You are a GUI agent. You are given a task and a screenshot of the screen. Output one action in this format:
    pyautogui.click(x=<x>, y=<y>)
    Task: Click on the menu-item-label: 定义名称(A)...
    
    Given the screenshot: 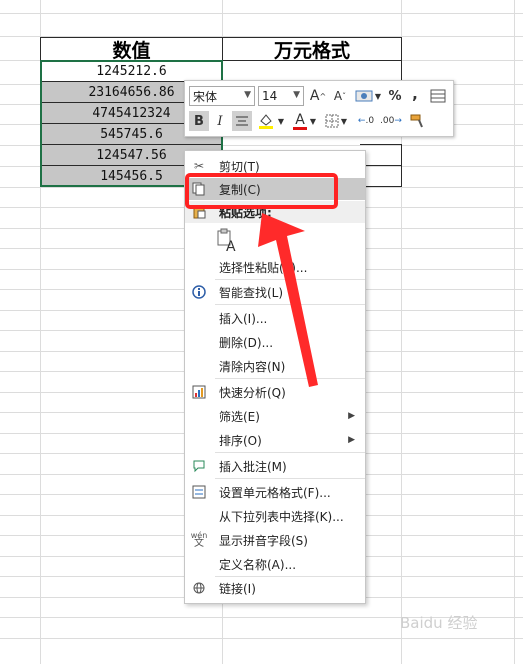 What is the action you would take?
    pyautogui.click(x=258, y=564)
    